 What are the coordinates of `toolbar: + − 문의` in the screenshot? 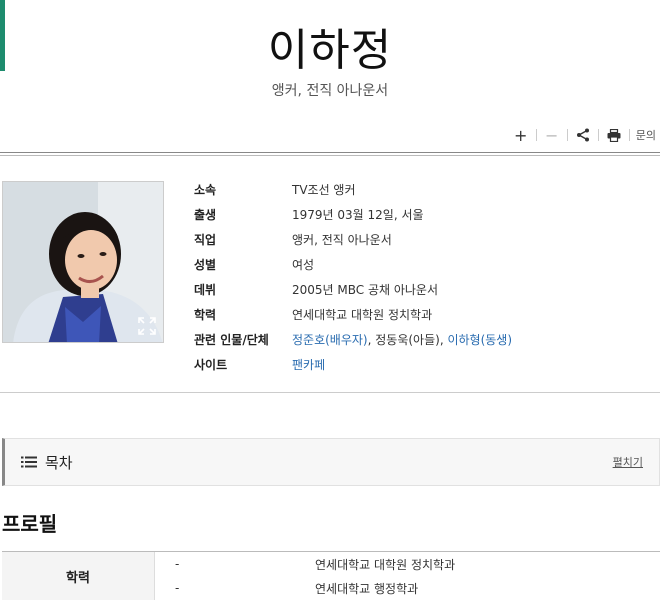 It's located at (581, 135).